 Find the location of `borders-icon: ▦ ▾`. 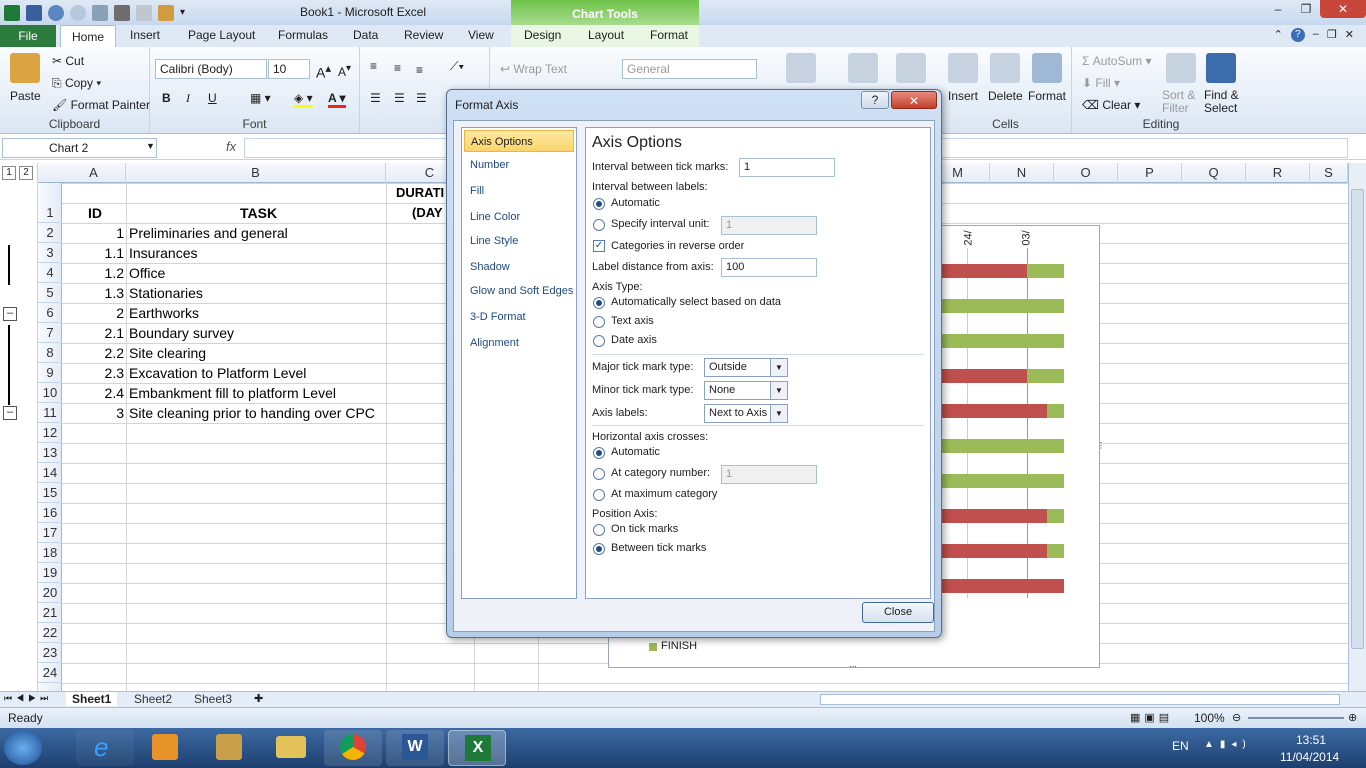

borders-icon: ▦ ▾ is located at coordinates (260, 98).